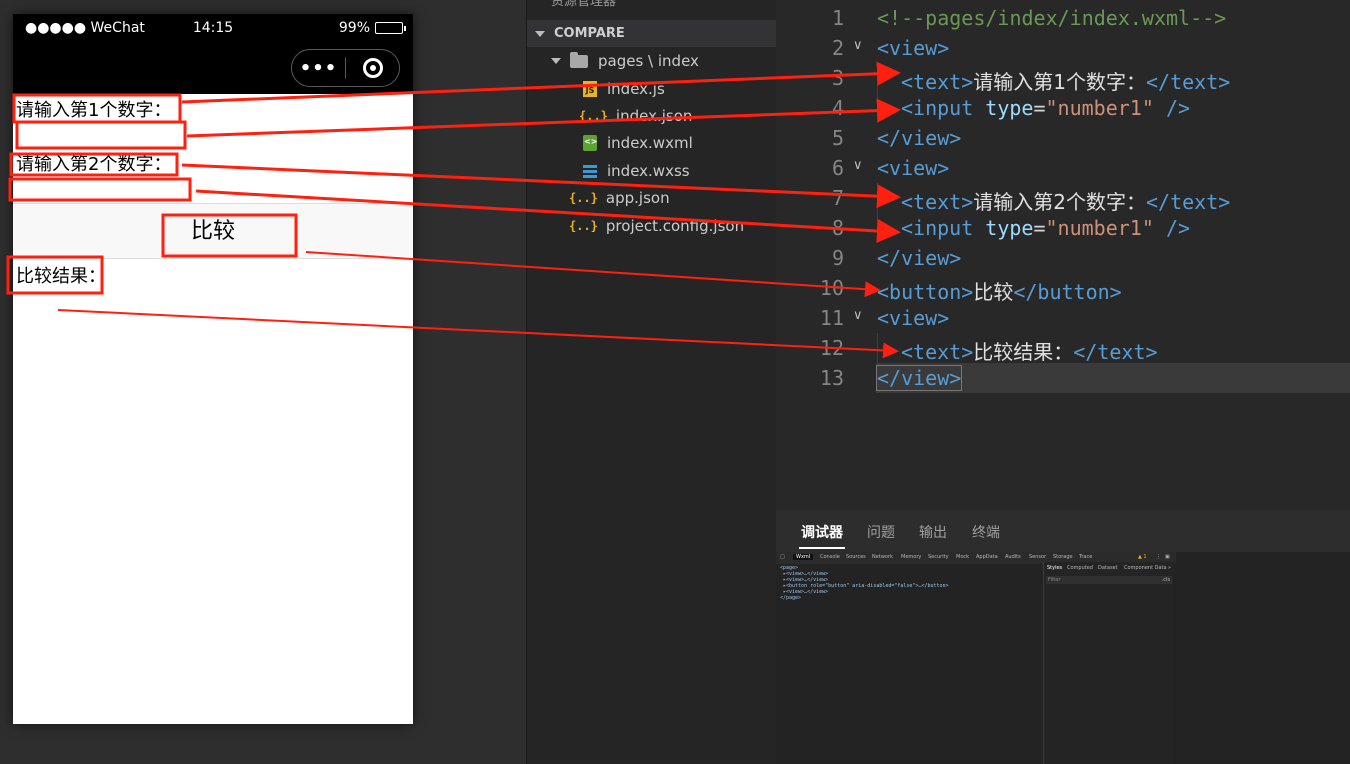 This screenshot has width=1350, height=764. What do you see at coordinates (638, 143) in the screenshot?
I see `file-index-wxml: index.wxml` at bounding box center [638, 143].